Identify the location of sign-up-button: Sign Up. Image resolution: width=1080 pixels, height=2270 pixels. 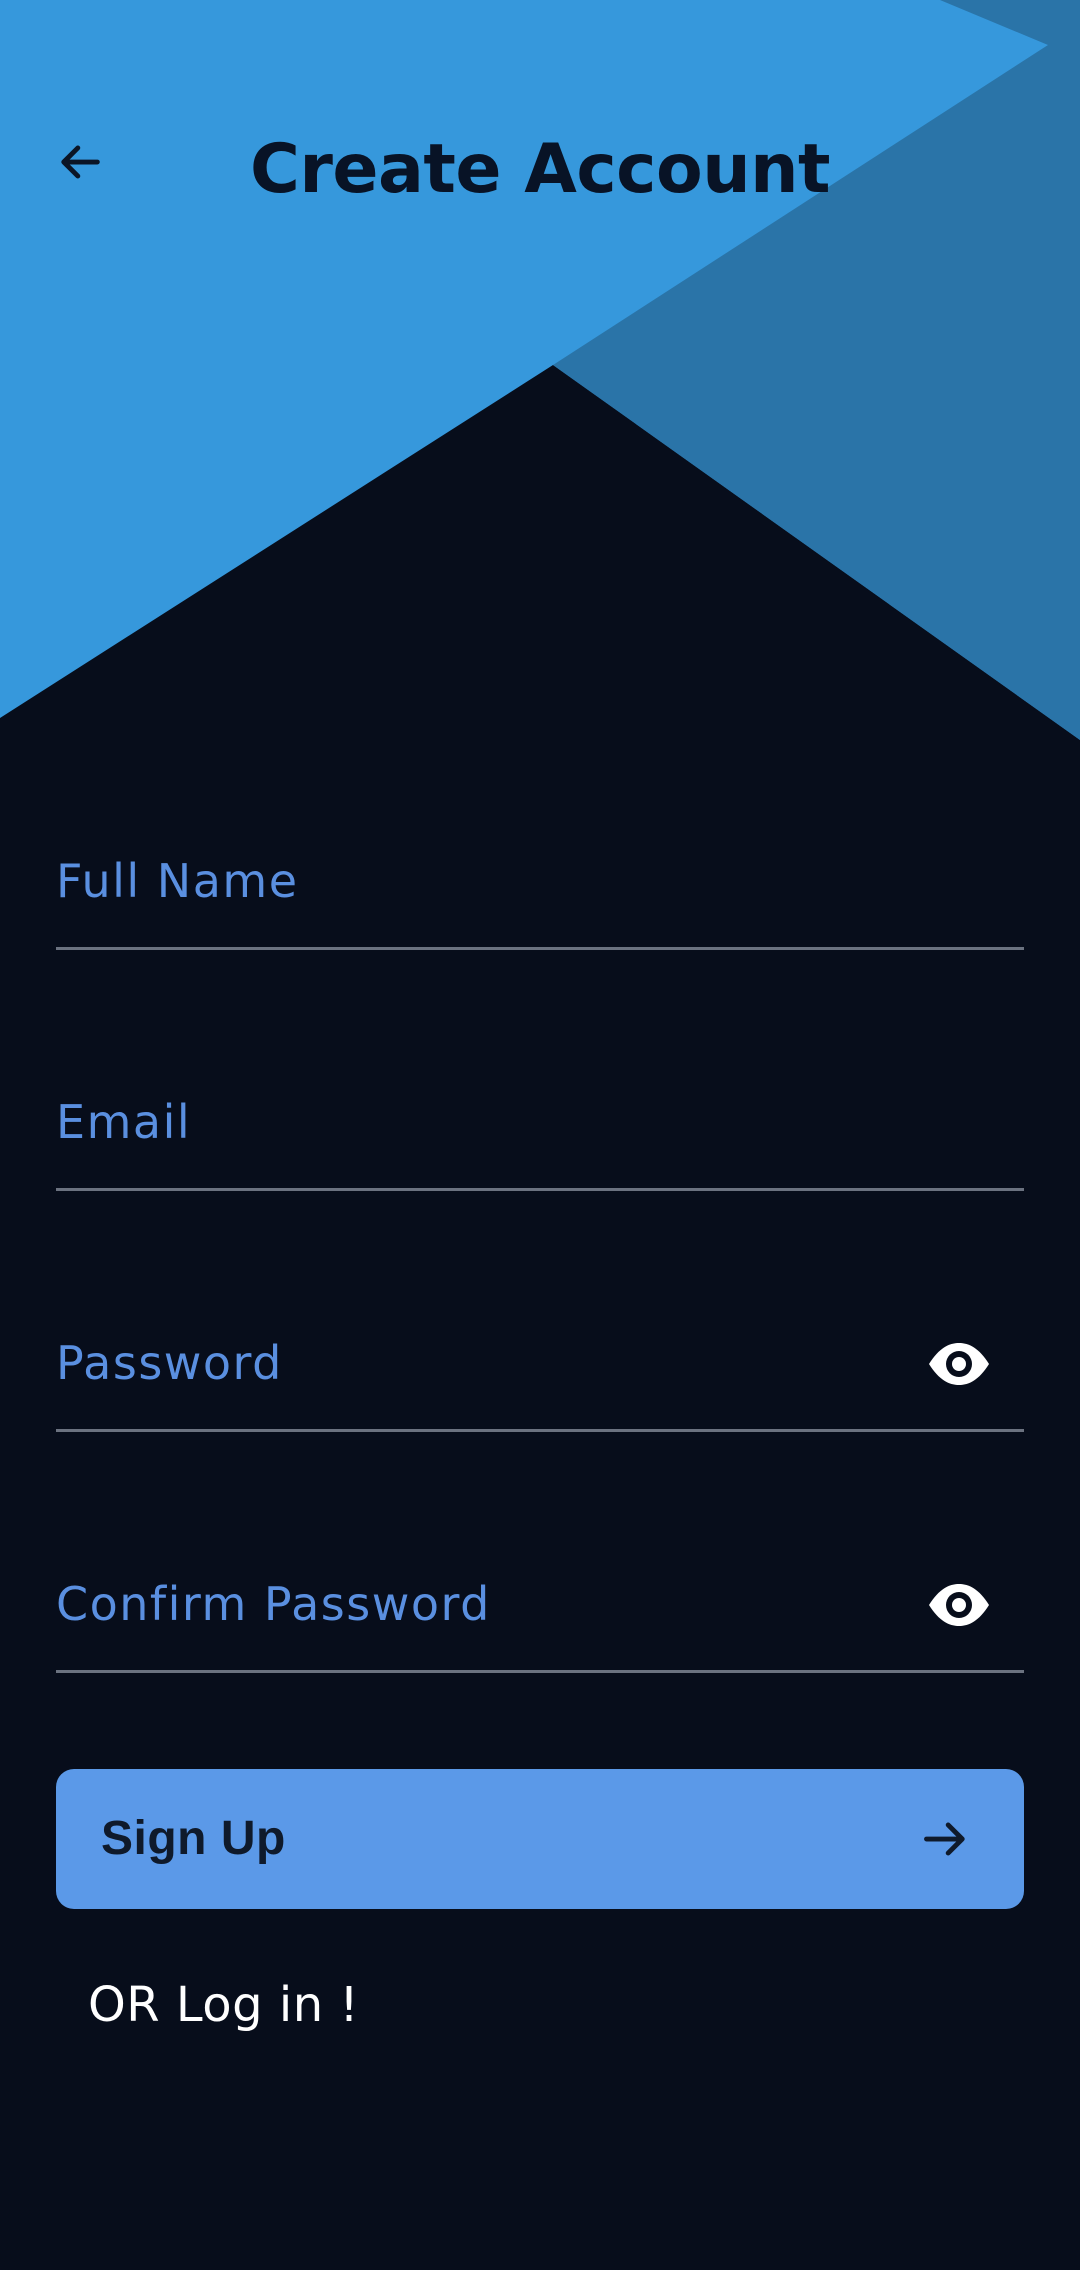
(540, 1839).